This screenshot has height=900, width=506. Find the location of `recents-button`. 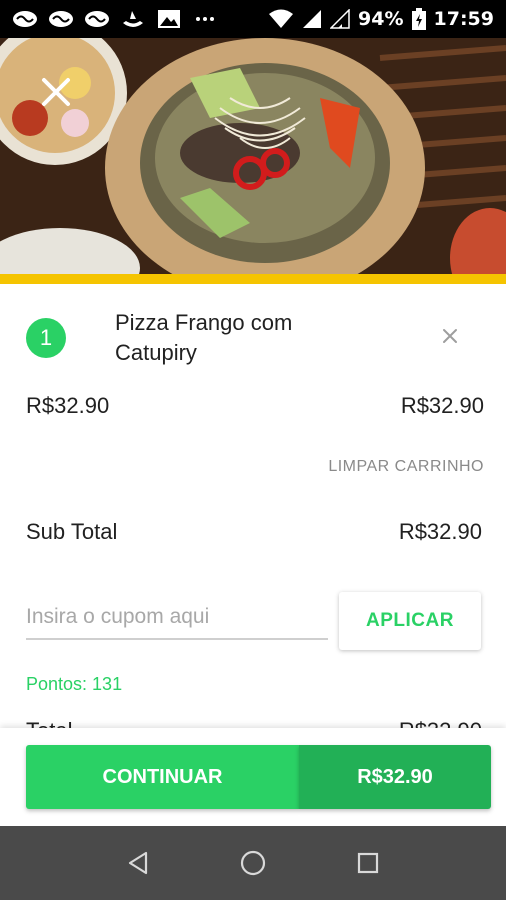

recents-button is located at coordinates (368, 863).